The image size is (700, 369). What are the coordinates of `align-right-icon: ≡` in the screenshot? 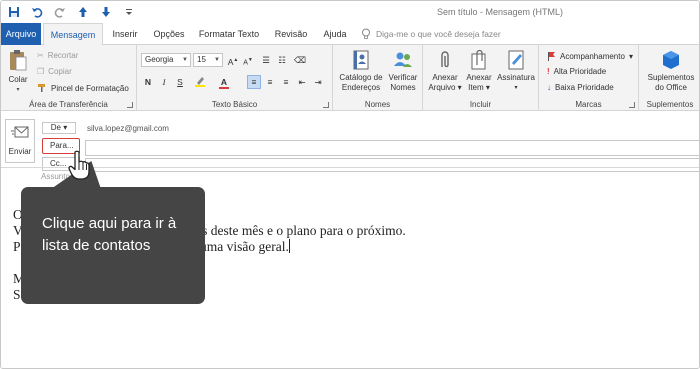 It's located at (286, 82).